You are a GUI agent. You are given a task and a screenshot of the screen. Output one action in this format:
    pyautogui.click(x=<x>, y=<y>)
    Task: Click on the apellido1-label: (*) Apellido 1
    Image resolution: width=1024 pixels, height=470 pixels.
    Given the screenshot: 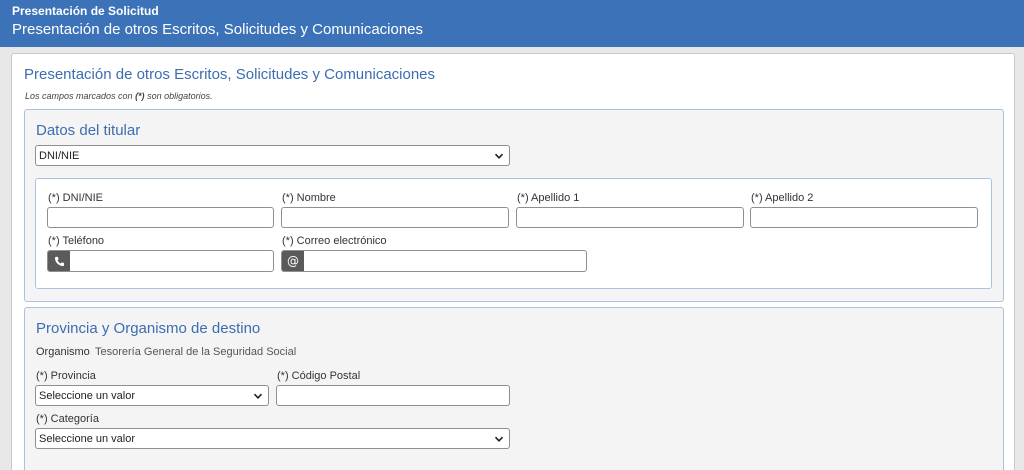 What is the action you would take?
    pyautogui.click(x=548, y=198)
    